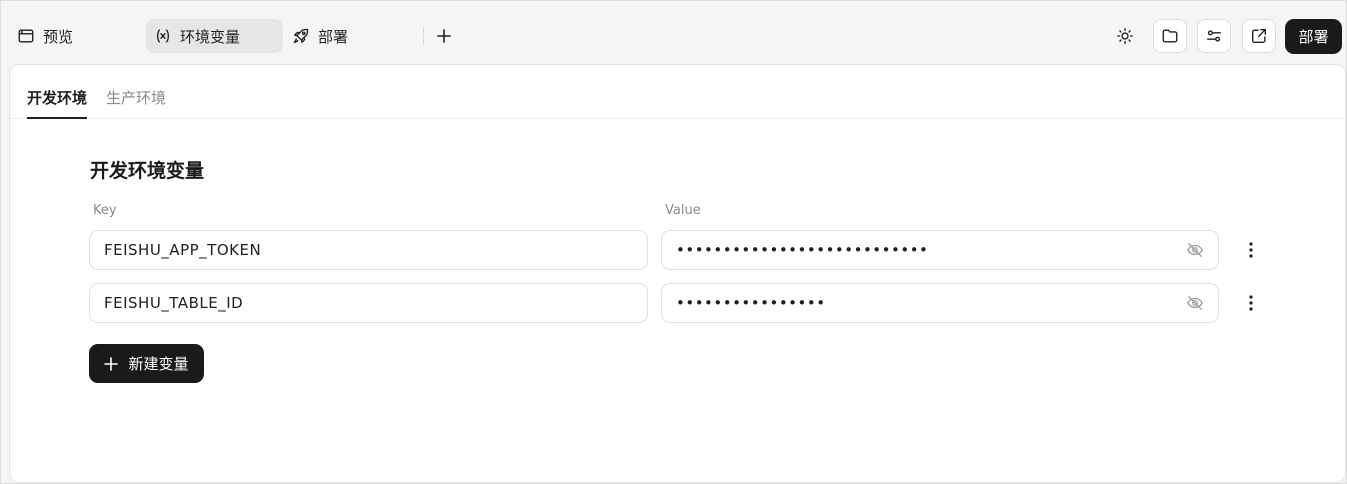 This screenshot has width=1347, height=484. Describe the element at coordinates (174, 303) in the screenshot. I see `env-key-text: FEISHU_TABLE_ID` at that location.